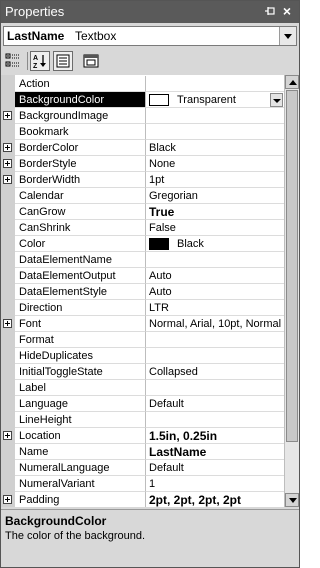 Image resolution: width=320 pixels, height=568 pixels. Describe the element at coordinates (80, 468) in the screenshot. I see `property-name: NumeralLanguage` at that location.